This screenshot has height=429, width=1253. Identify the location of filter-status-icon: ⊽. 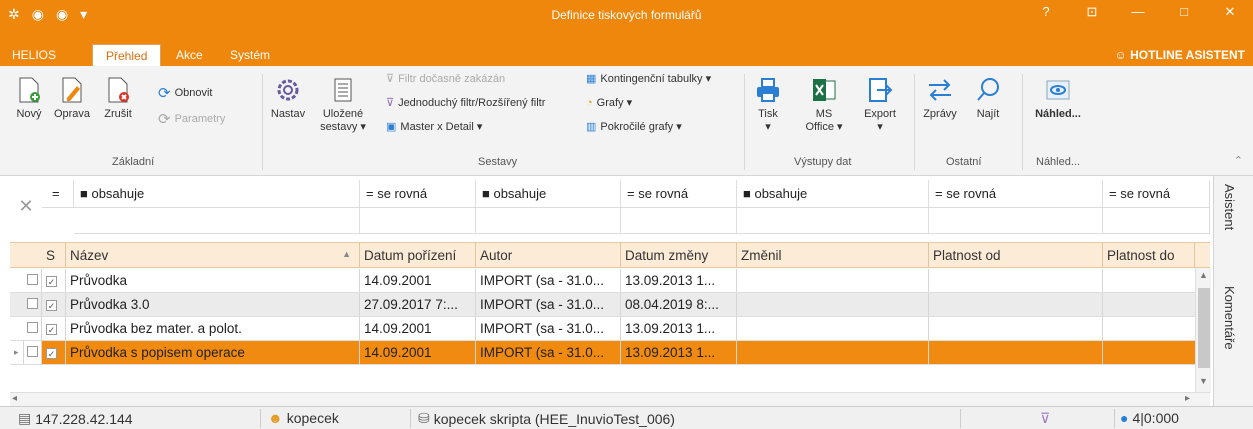
(1045, 418).